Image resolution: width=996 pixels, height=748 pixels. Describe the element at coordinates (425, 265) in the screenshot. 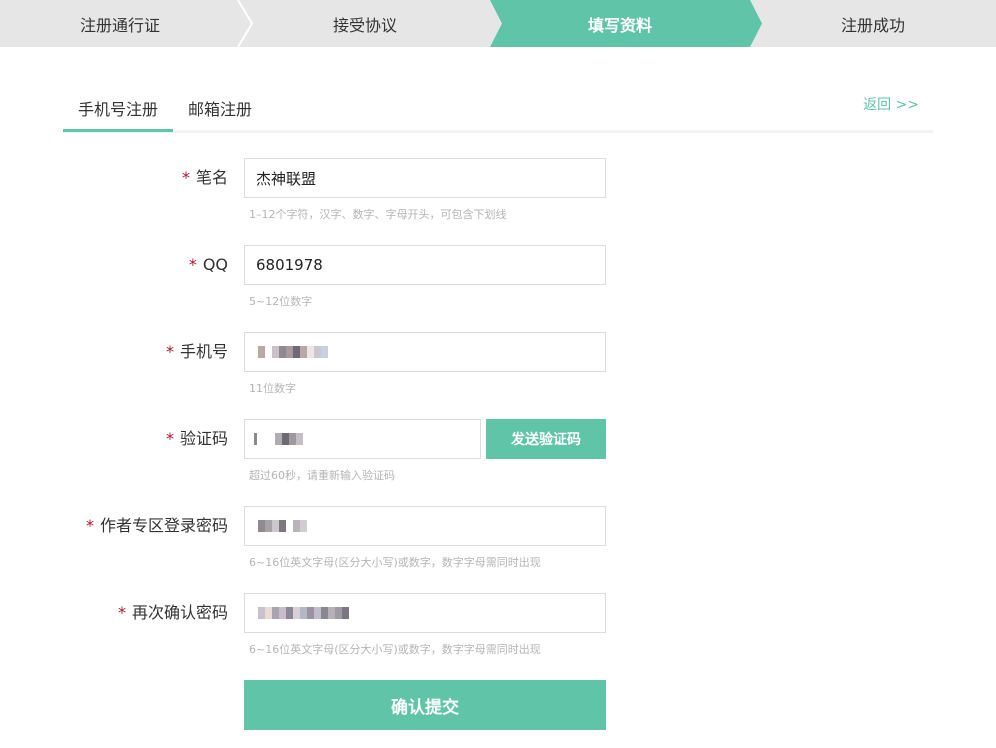

I see `qq-input` at that location.